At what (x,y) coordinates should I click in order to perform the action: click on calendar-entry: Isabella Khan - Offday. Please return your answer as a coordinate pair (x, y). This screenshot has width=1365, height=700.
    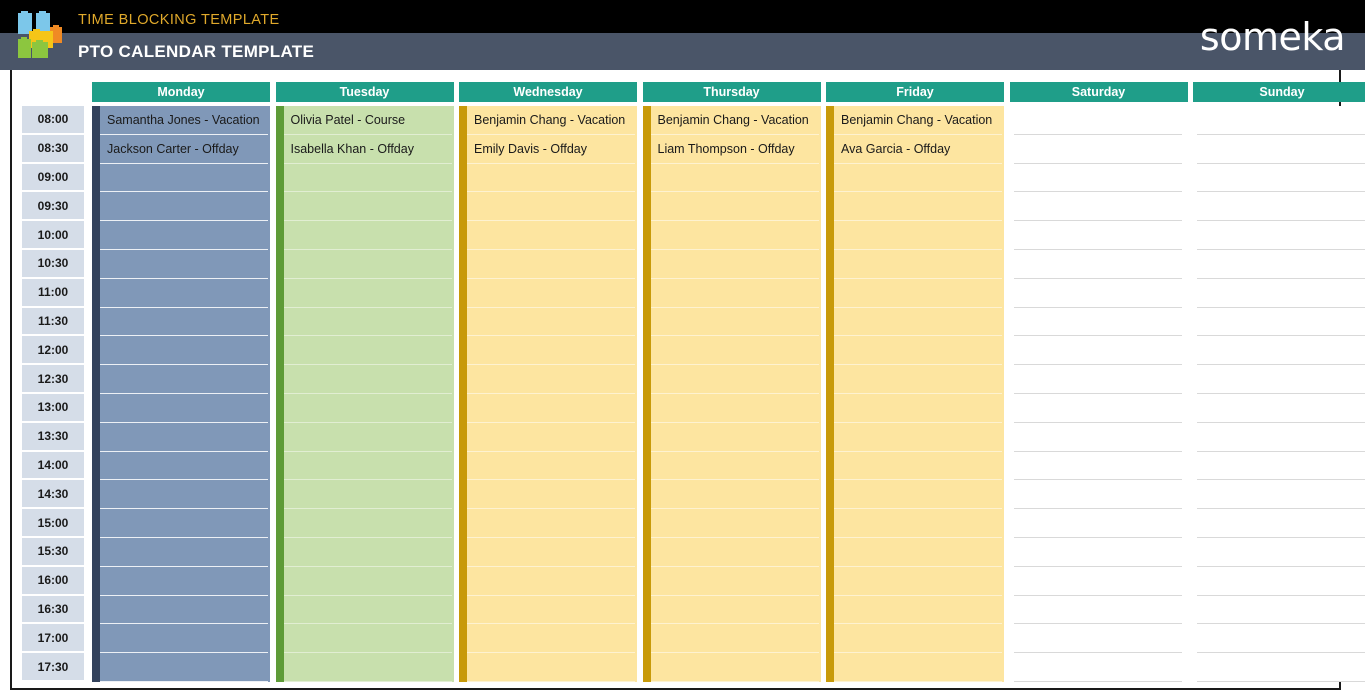
    Looking at the image, I should click on (368, 149).